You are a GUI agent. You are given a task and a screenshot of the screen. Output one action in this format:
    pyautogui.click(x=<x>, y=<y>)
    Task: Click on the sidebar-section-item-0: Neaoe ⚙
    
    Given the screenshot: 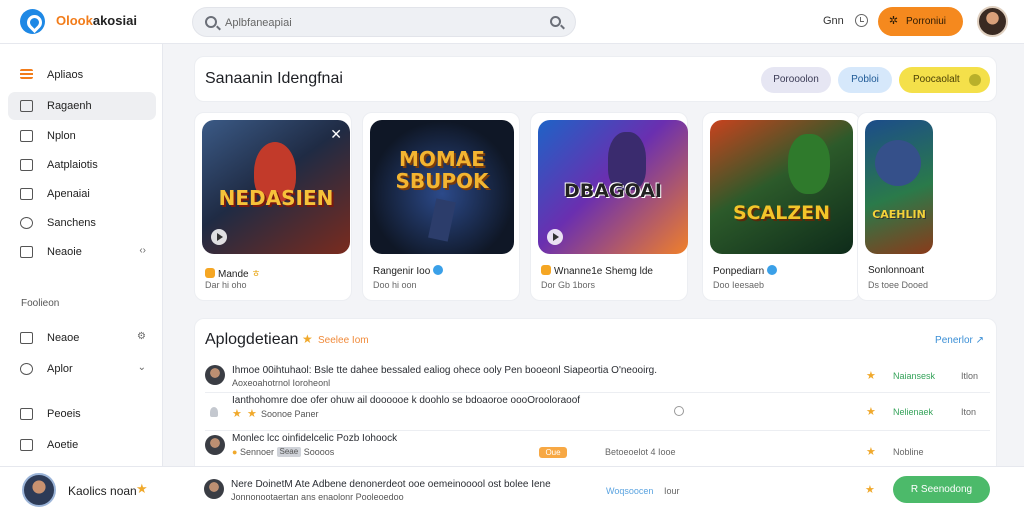 What is the action you would take?
    pyautogui.click(x=82, y=338)
    